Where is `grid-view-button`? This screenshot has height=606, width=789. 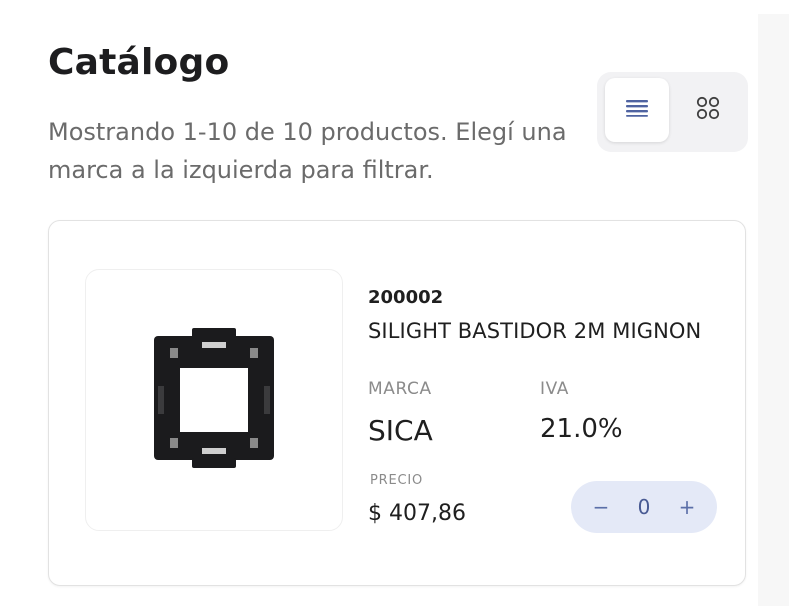 grid-view-button is located at coordinates (708, 110).